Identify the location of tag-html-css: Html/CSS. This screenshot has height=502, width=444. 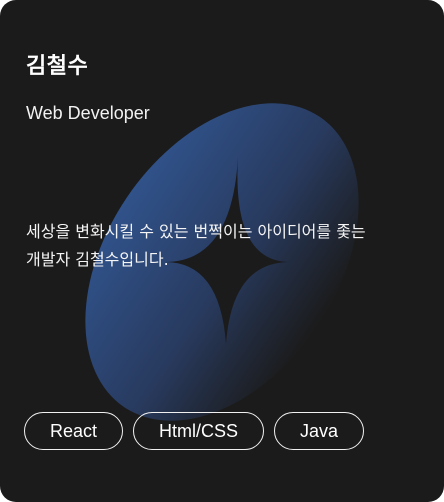
(199, 431).